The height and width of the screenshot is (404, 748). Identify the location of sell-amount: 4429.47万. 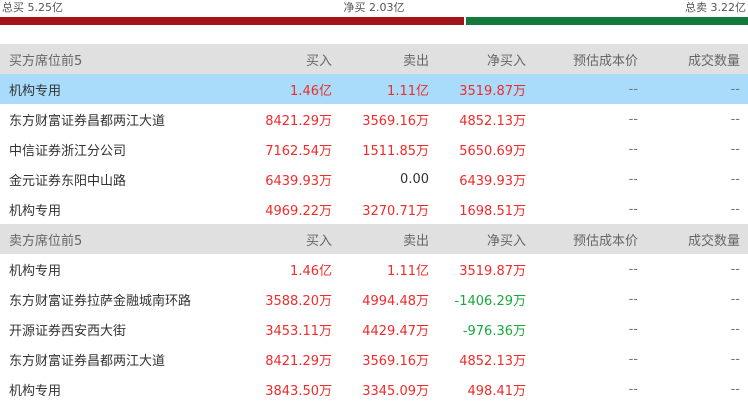
(395, 331).